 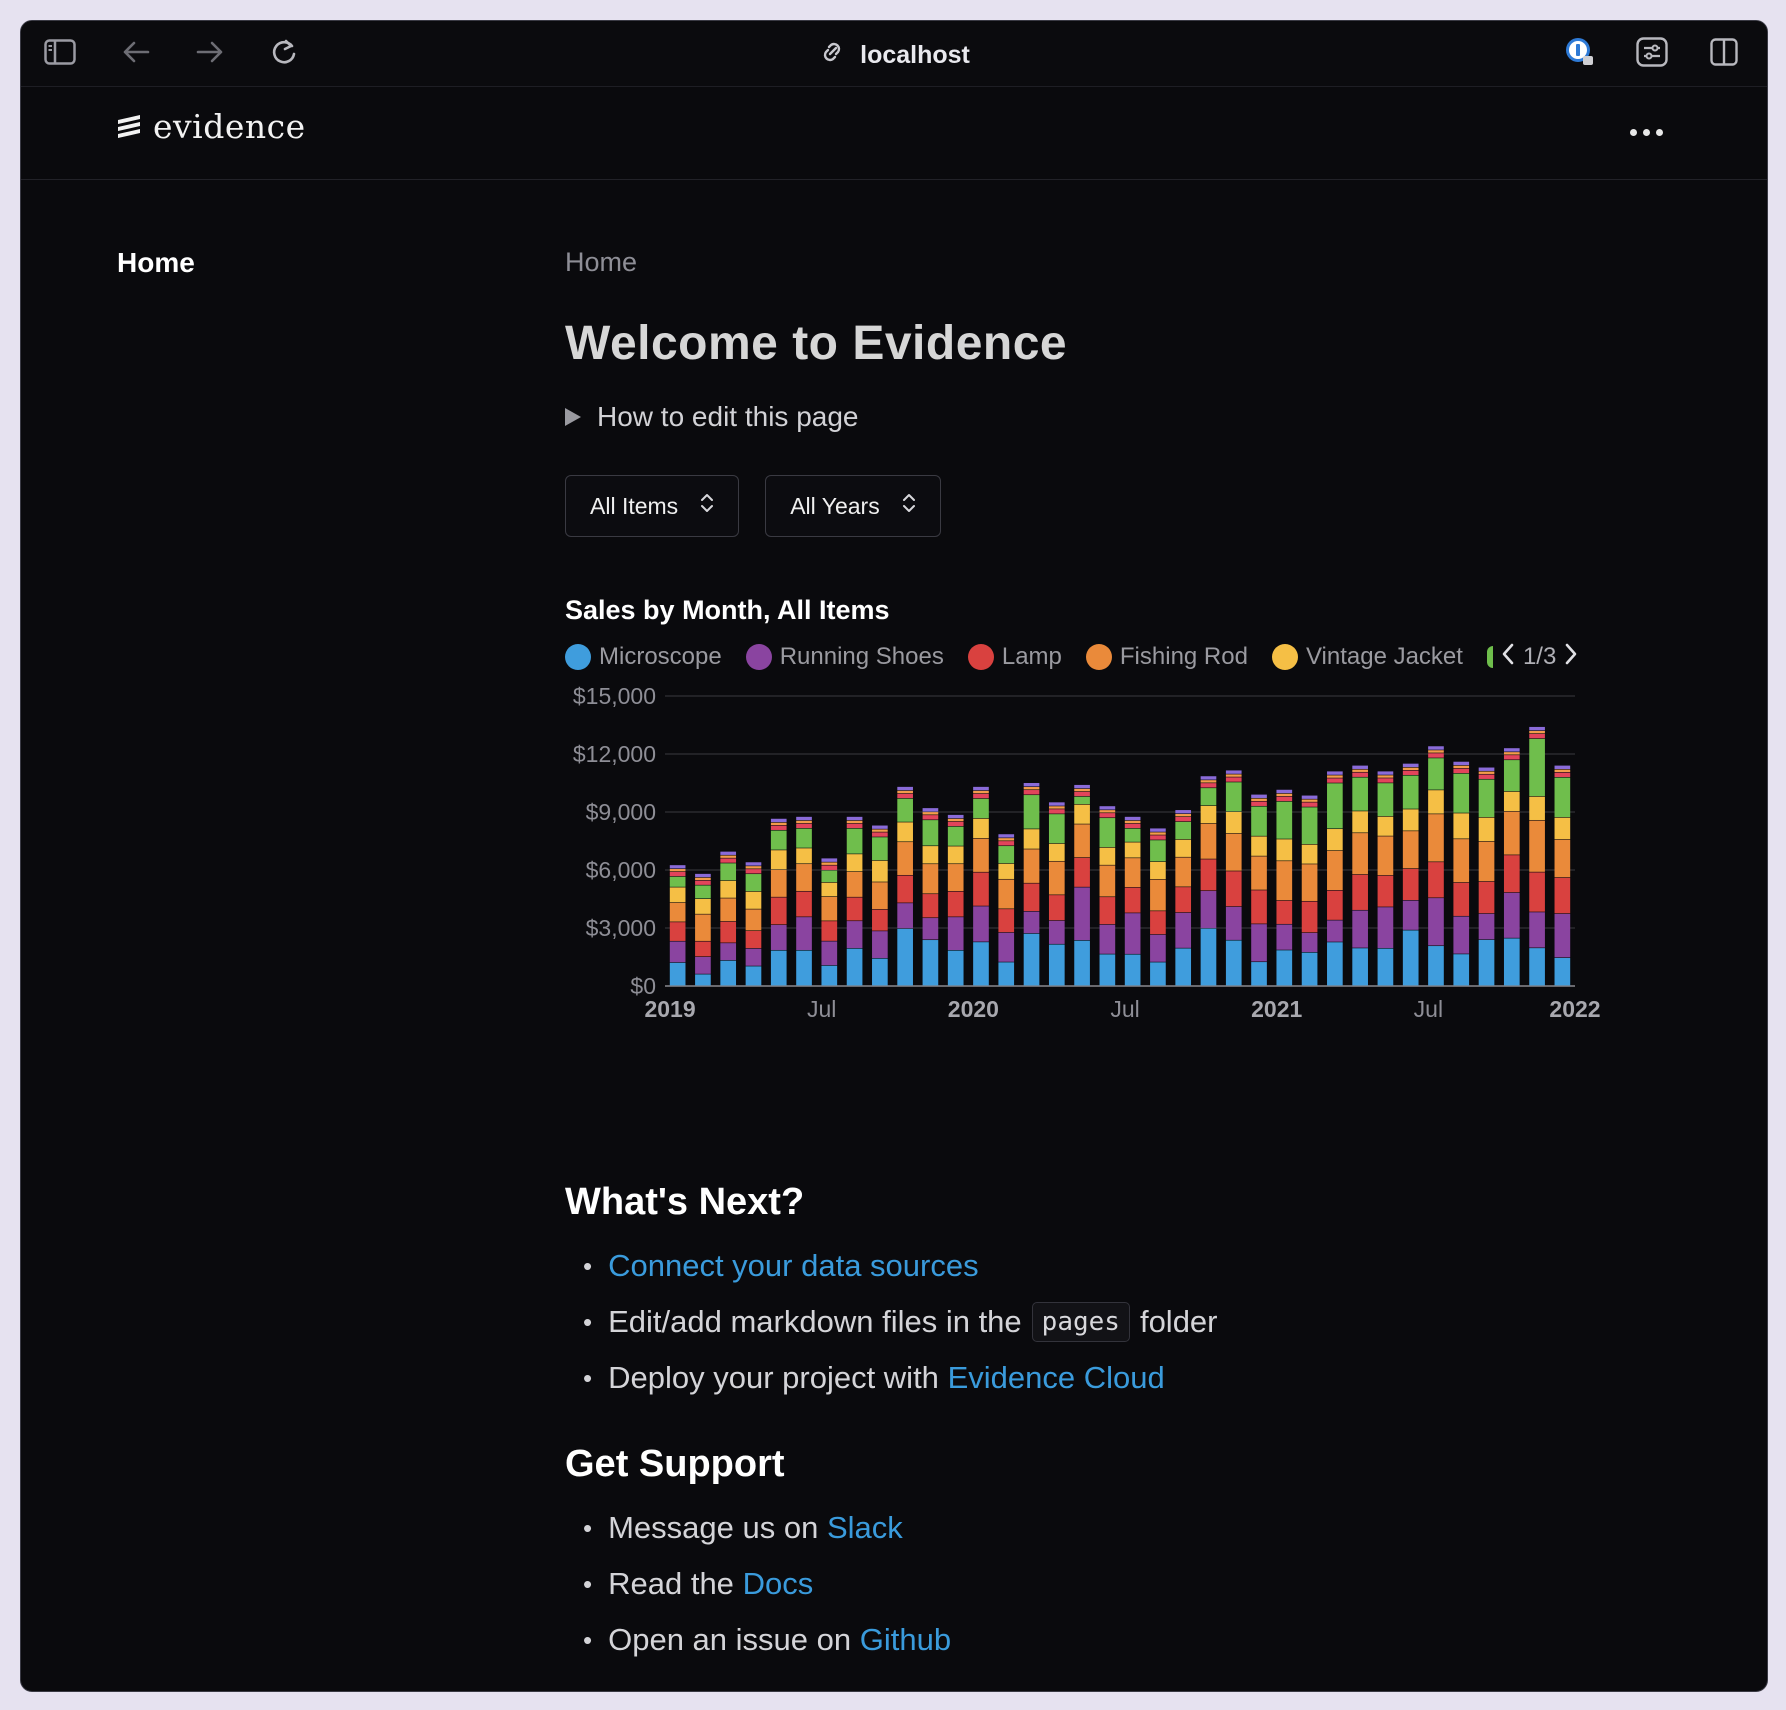 I want to click on chevron-left-icon, so click(x=1508, y=657).